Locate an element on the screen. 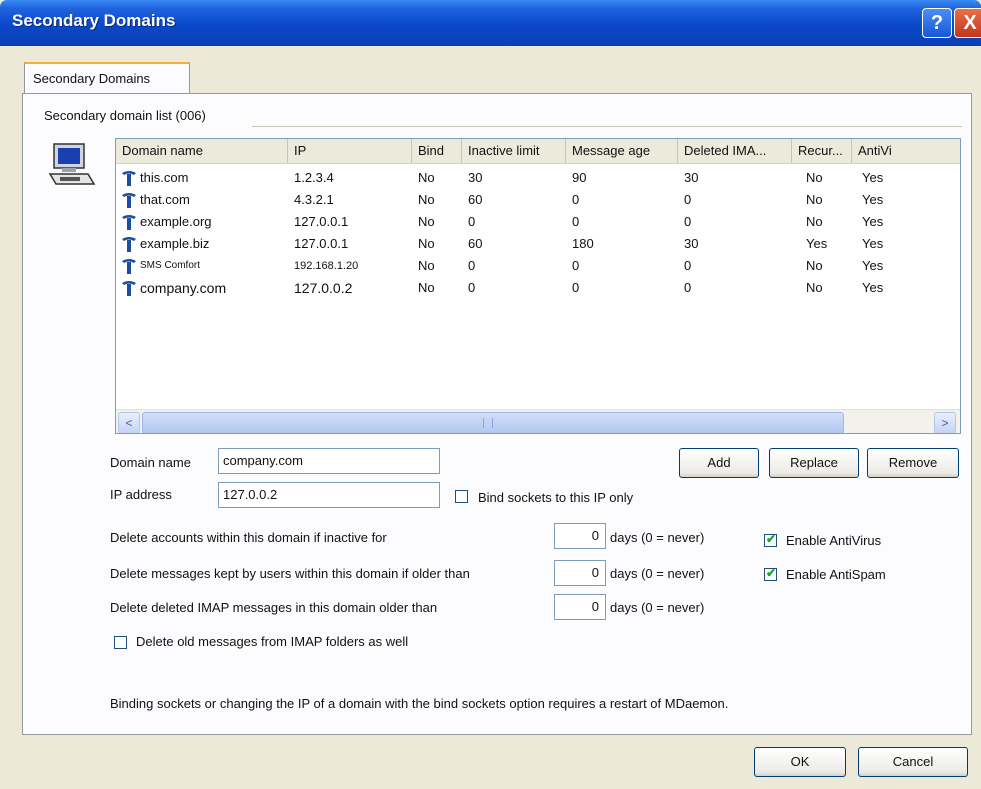 The height and width of the screenshot is (789, 981). scroll-right-button: > is located at coordinates (945, 422).